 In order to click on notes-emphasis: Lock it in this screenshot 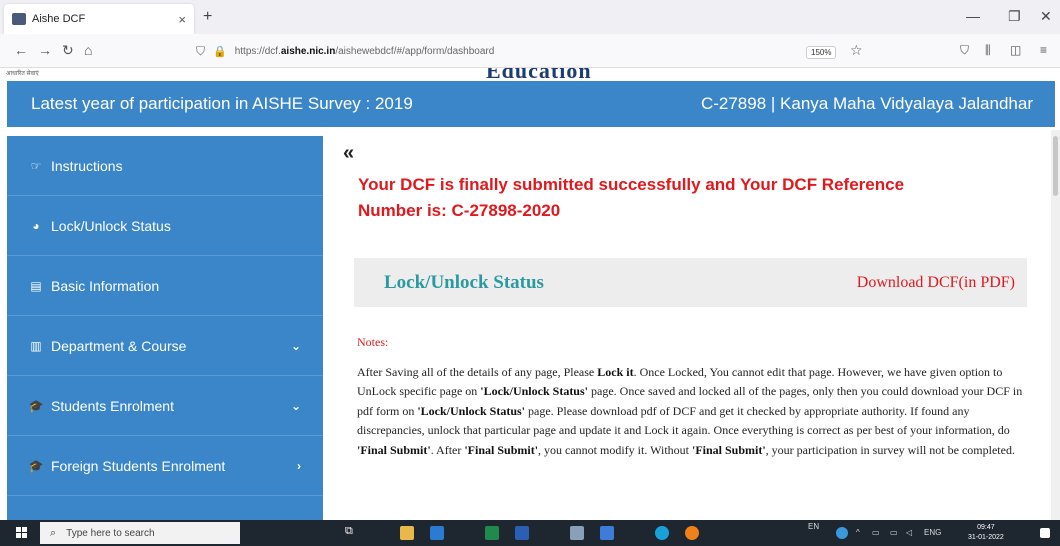, I will do `click(615, 372)`.